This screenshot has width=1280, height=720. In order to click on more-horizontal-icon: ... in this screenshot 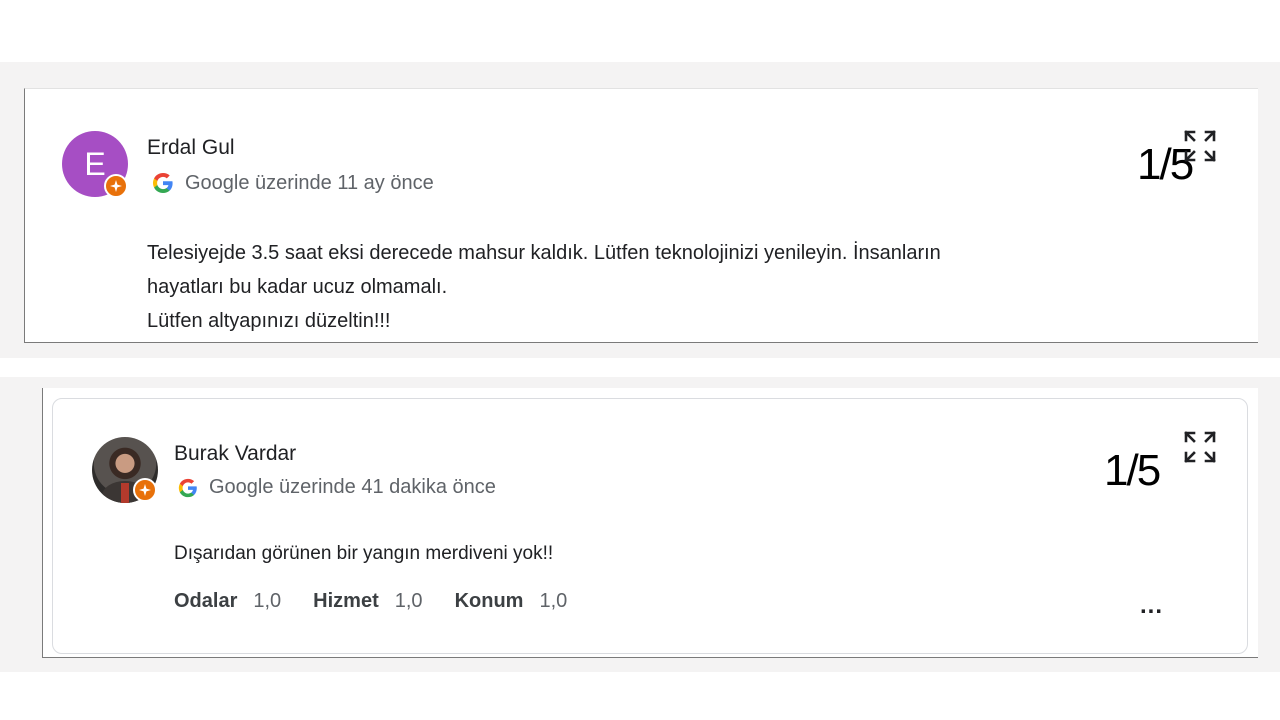, I will do `click(1152, 605)`.